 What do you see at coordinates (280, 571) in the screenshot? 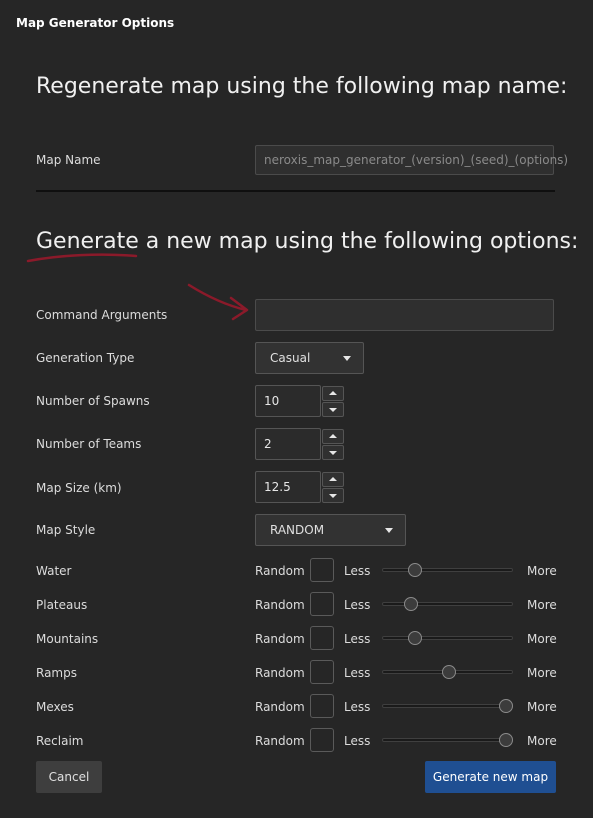
I see `water-random-label: Random` at bounding box center [280, 571].